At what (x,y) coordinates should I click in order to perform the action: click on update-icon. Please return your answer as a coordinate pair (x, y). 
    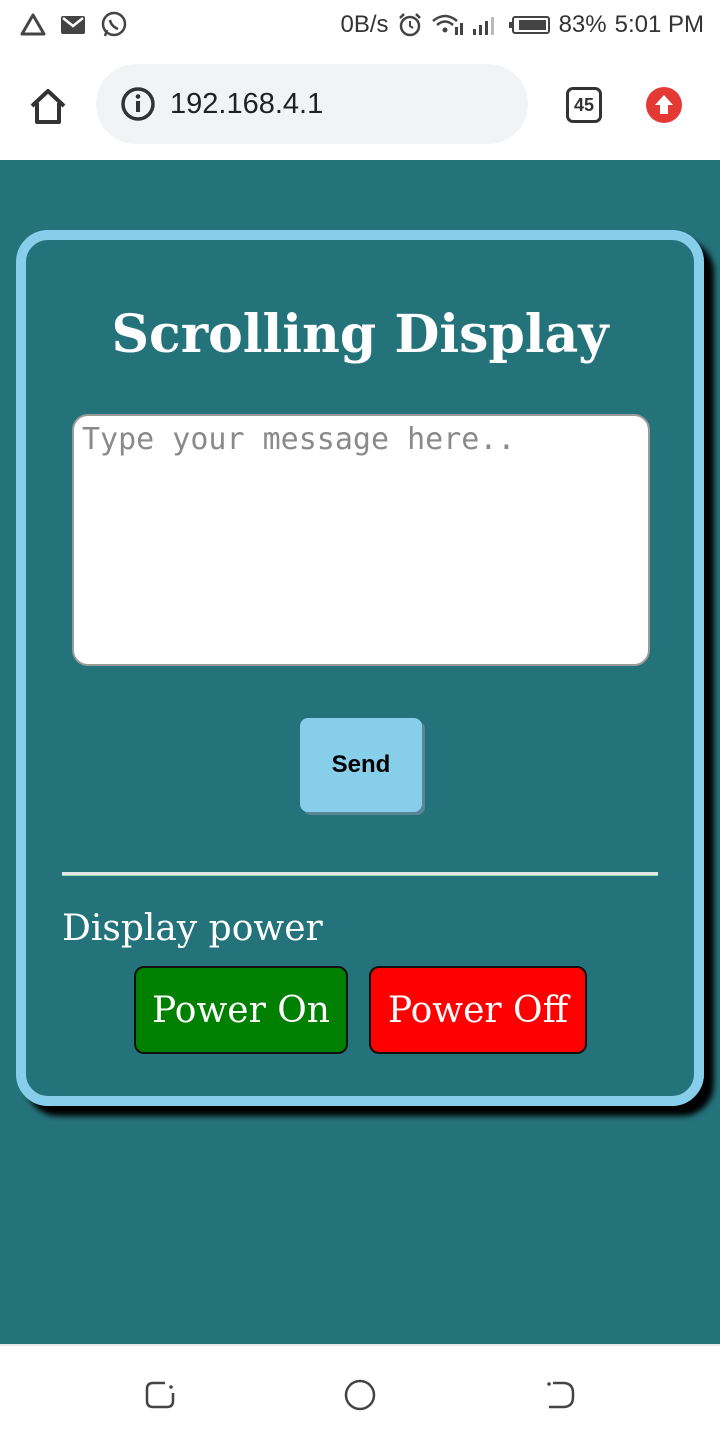
    Looking at the image, I should click on (664, 105).